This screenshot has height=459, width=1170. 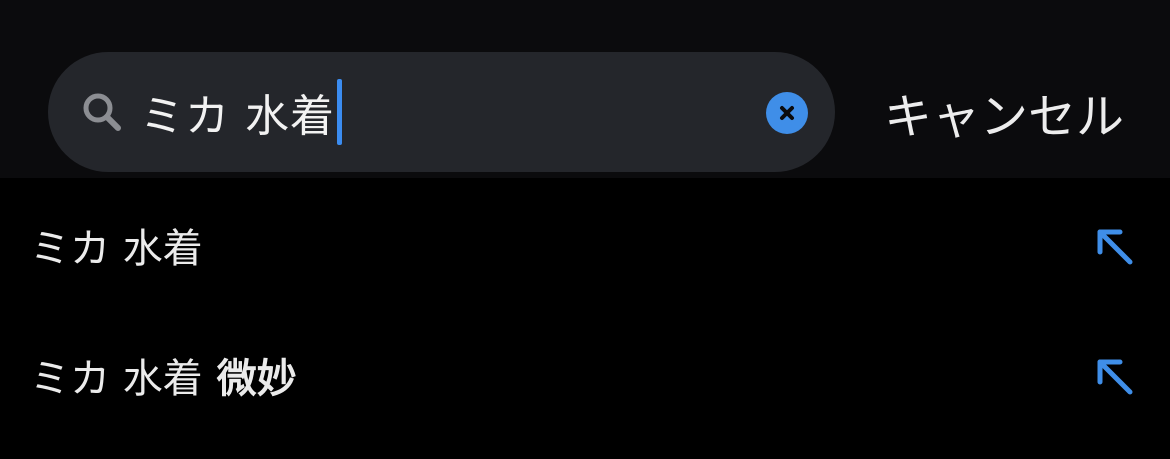 What do you see at coordinates (237, 116) in the screenshot?
I see `search-query: ミカ 水着` at bounding box center [237, 116].